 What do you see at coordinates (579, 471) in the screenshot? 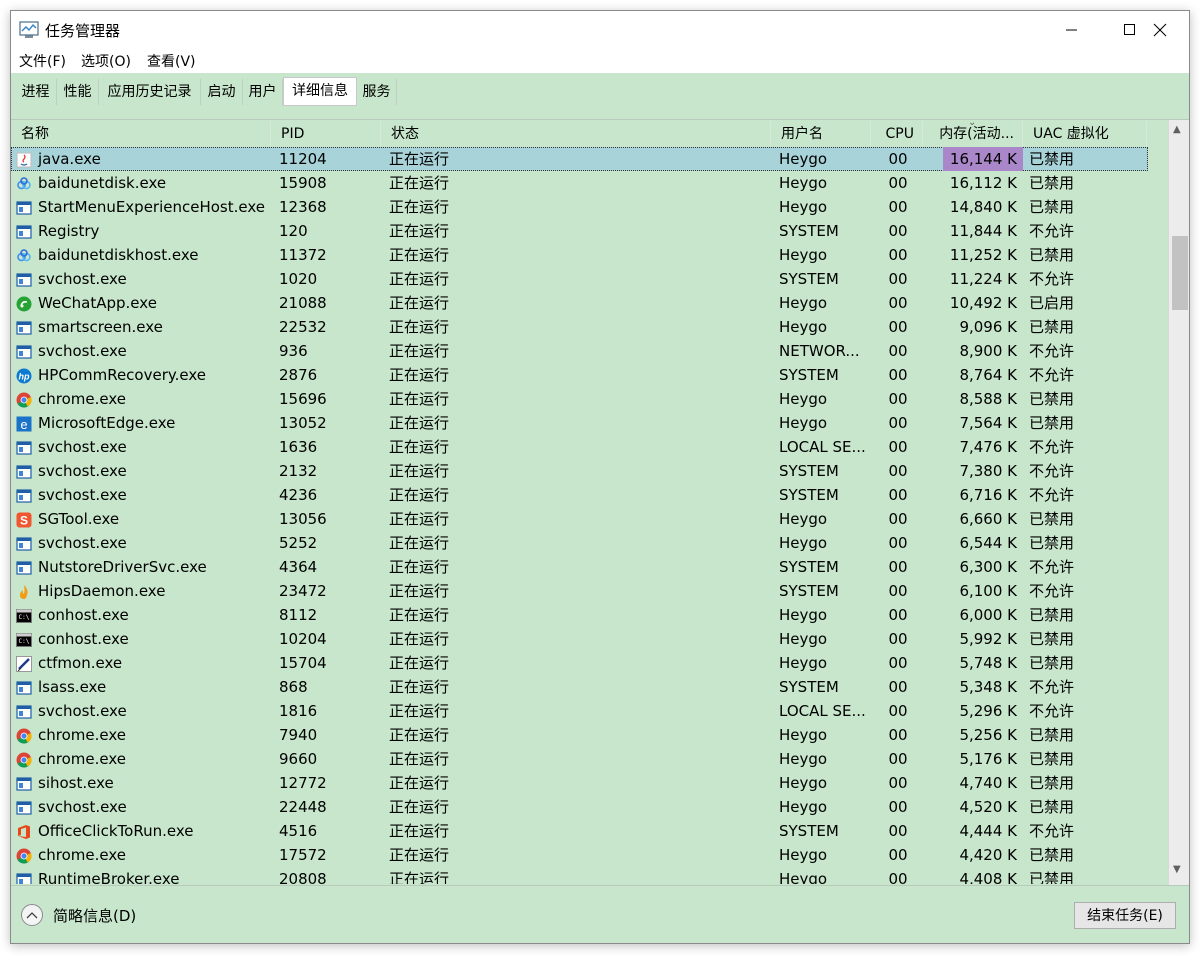
I see `table-row: svchost.exe 2132 正在运行 SYSTEM 00 7,380 K 不允许` at bounding box center [579, 471].